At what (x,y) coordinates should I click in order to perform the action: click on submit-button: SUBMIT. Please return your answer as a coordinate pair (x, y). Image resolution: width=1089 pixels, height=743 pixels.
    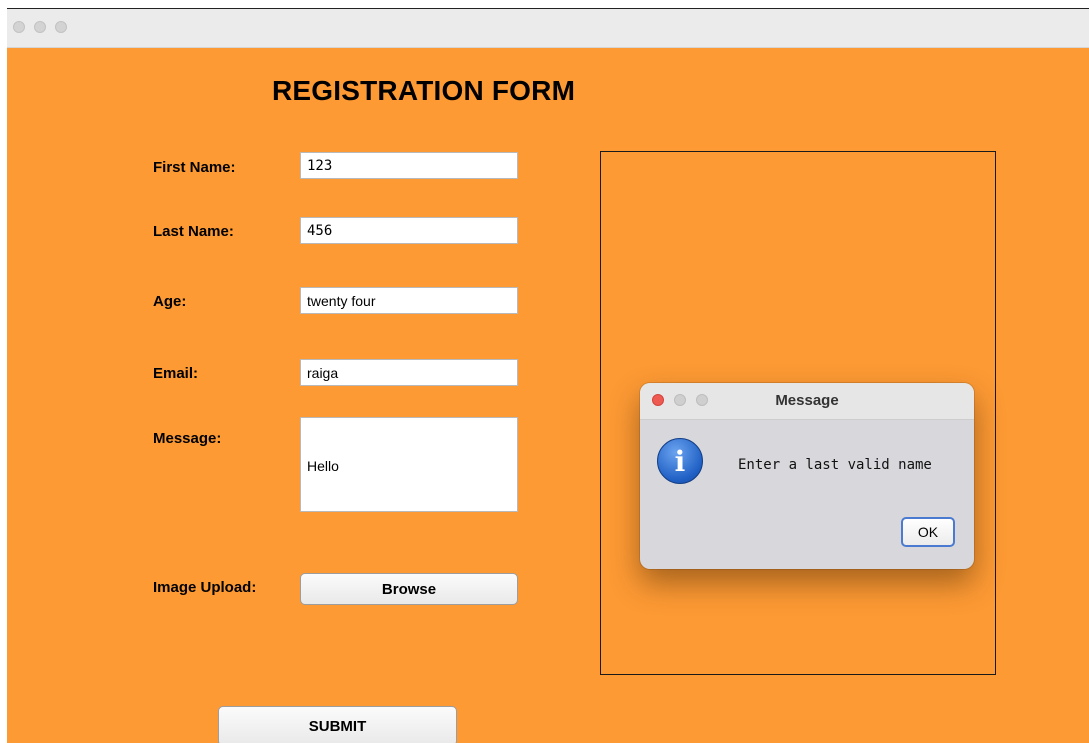
    Looking at the image, I should click on (337, 724).